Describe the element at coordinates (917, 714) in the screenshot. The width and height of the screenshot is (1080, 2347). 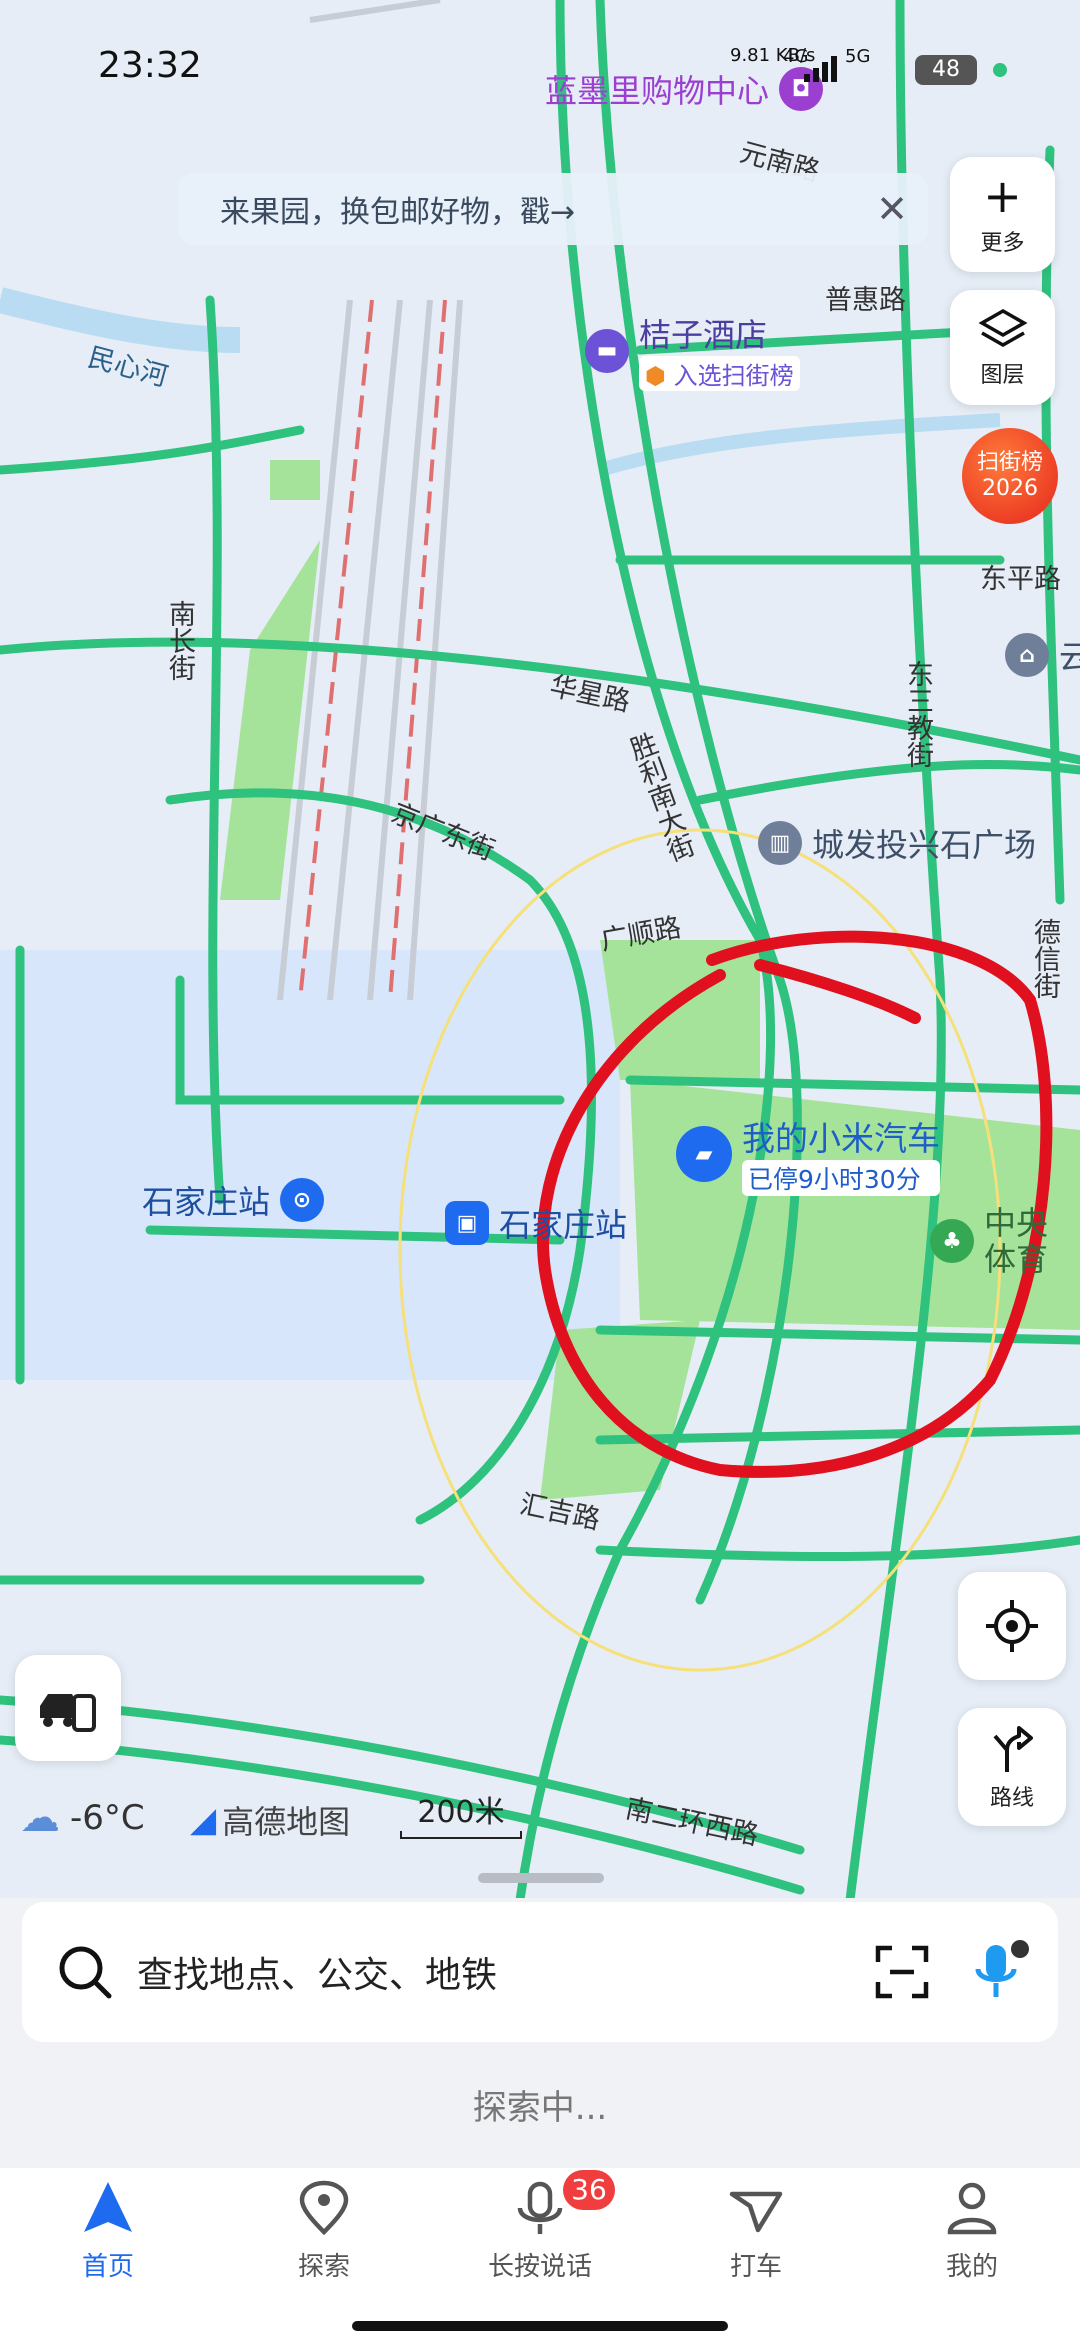
I see `road-label-dongsan: 东三教街` at that location.